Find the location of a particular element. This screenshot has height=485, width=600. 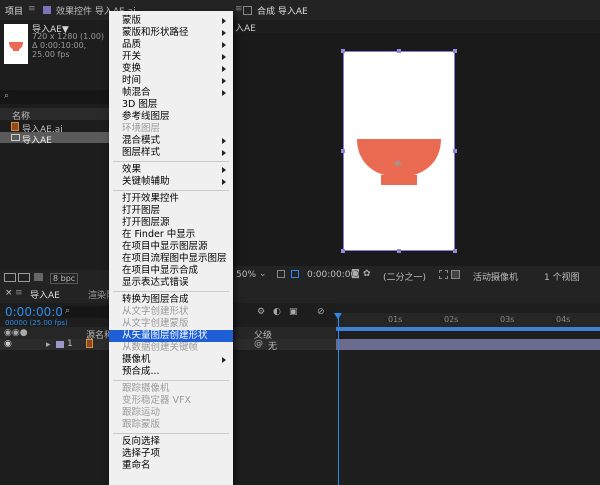

menu-item: 摄像机 is located at coordinates (171, 360).